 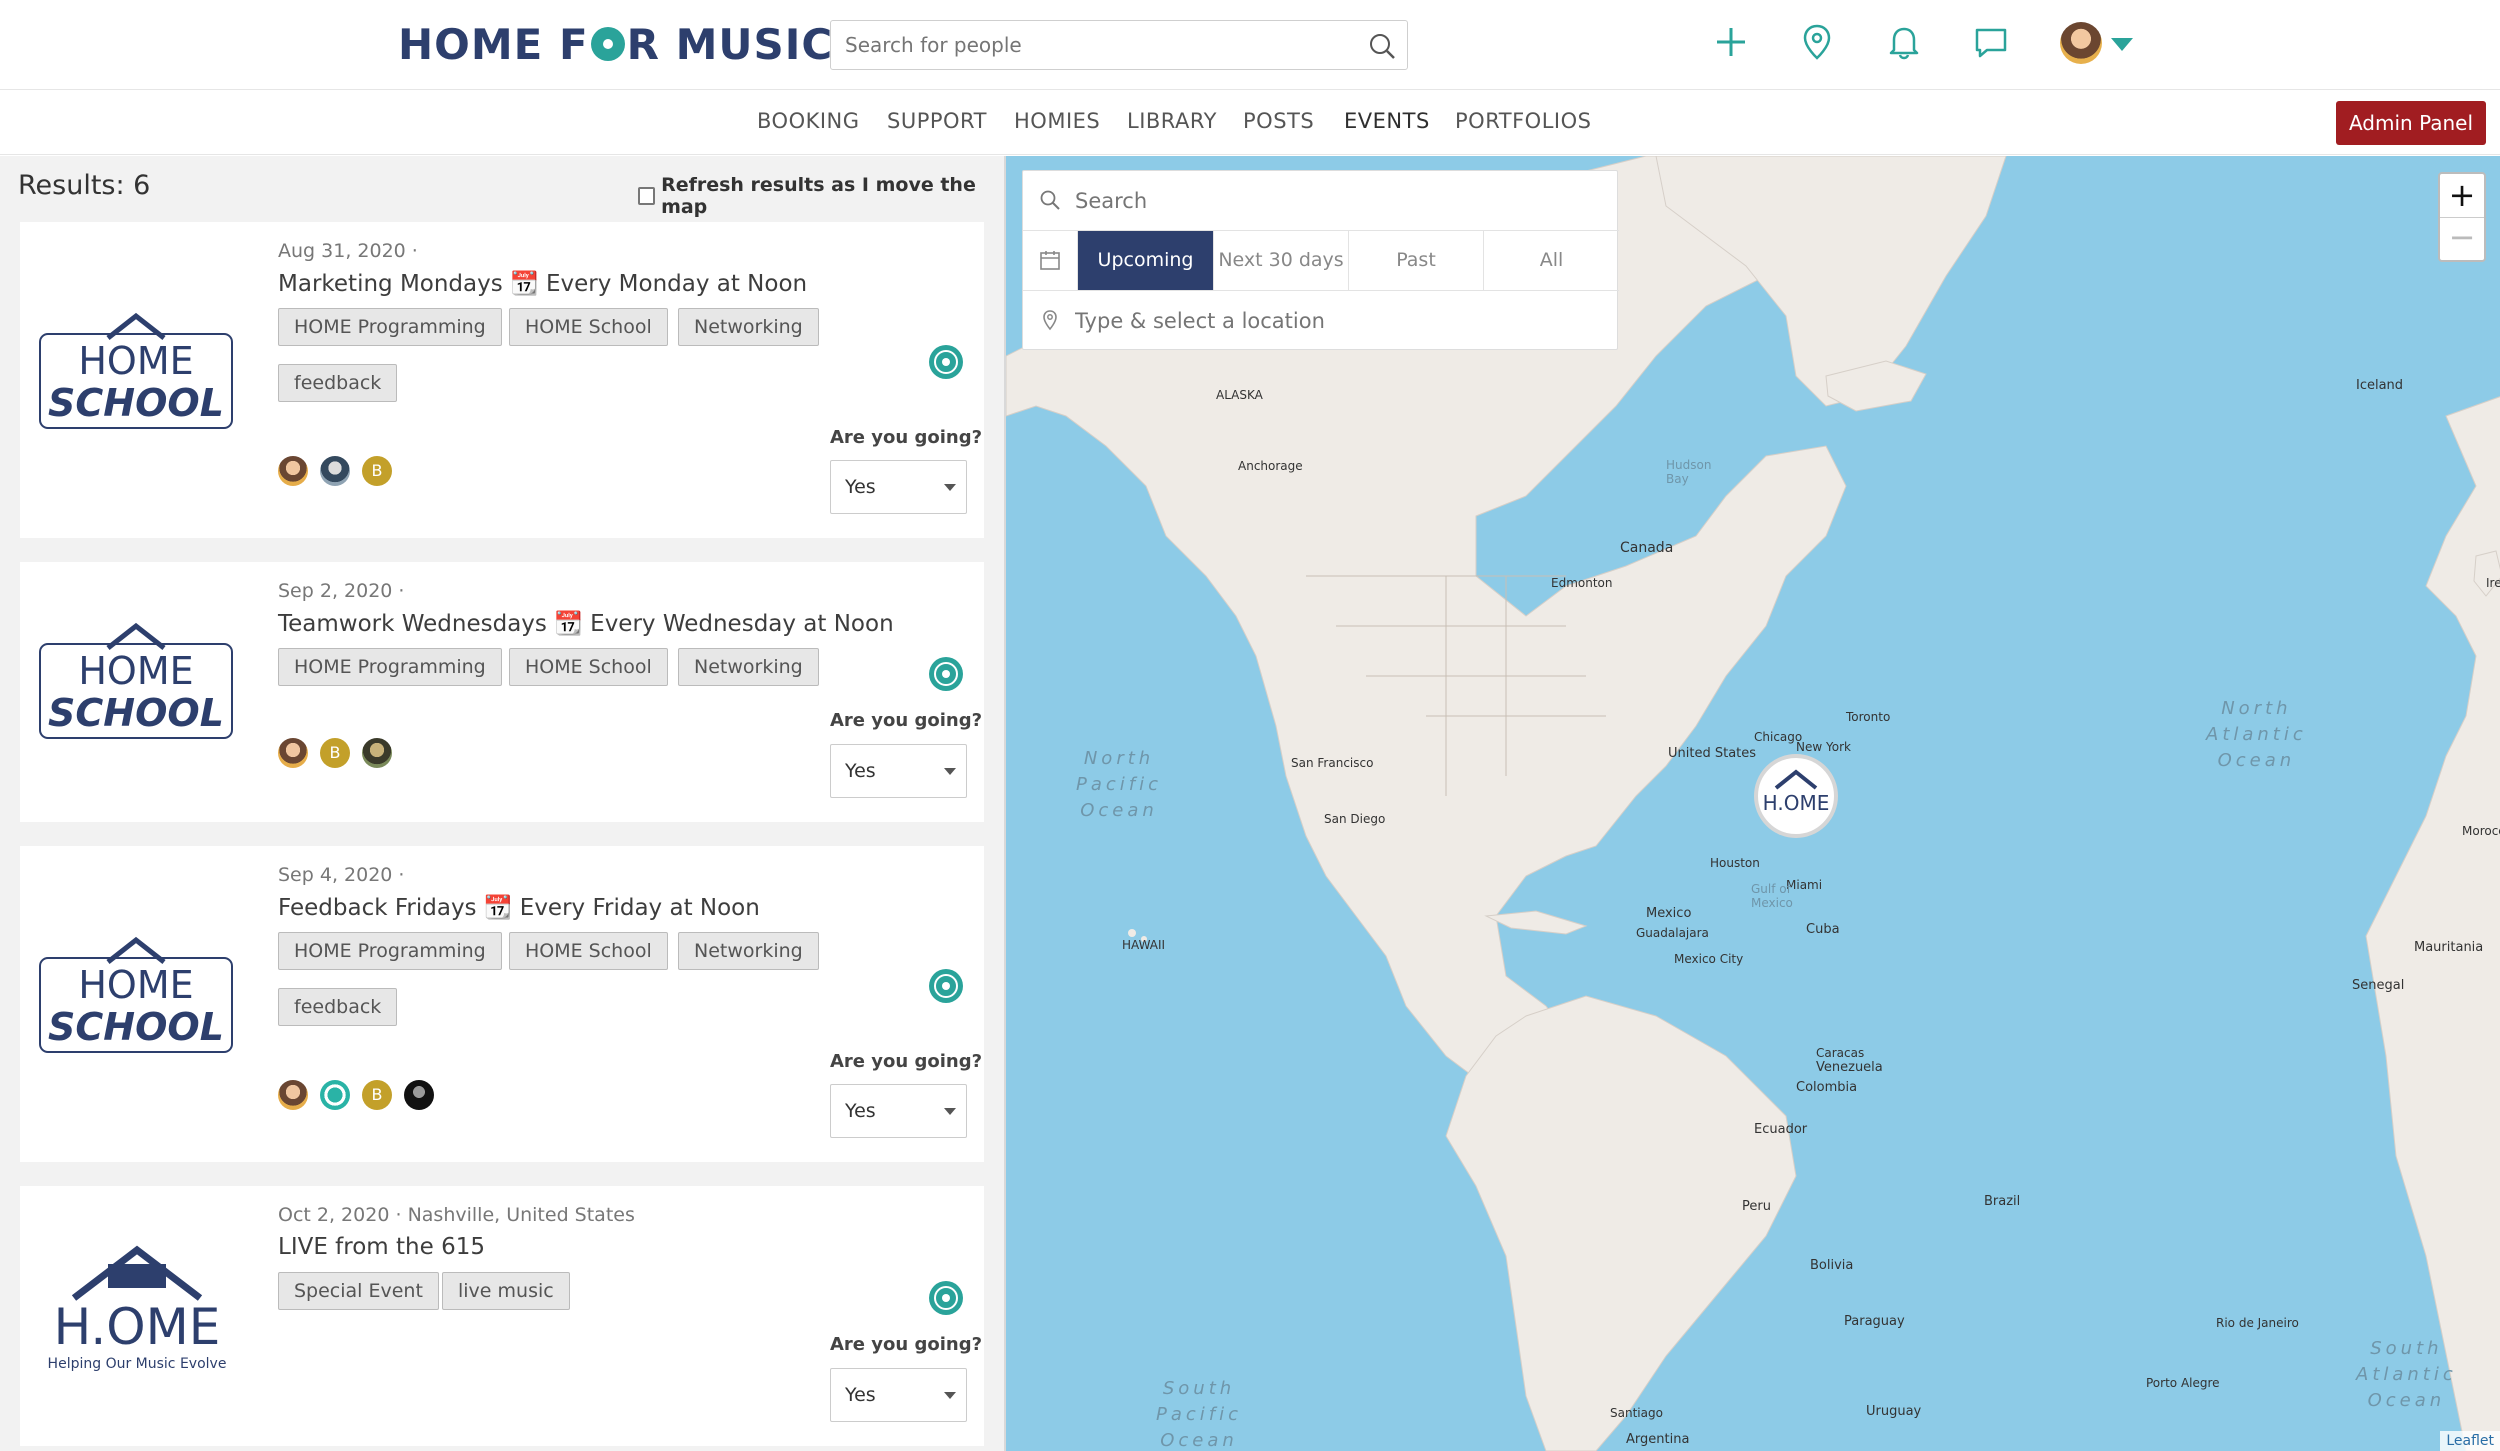 I want to click on chat-icon, so click(x=1991, y=42).